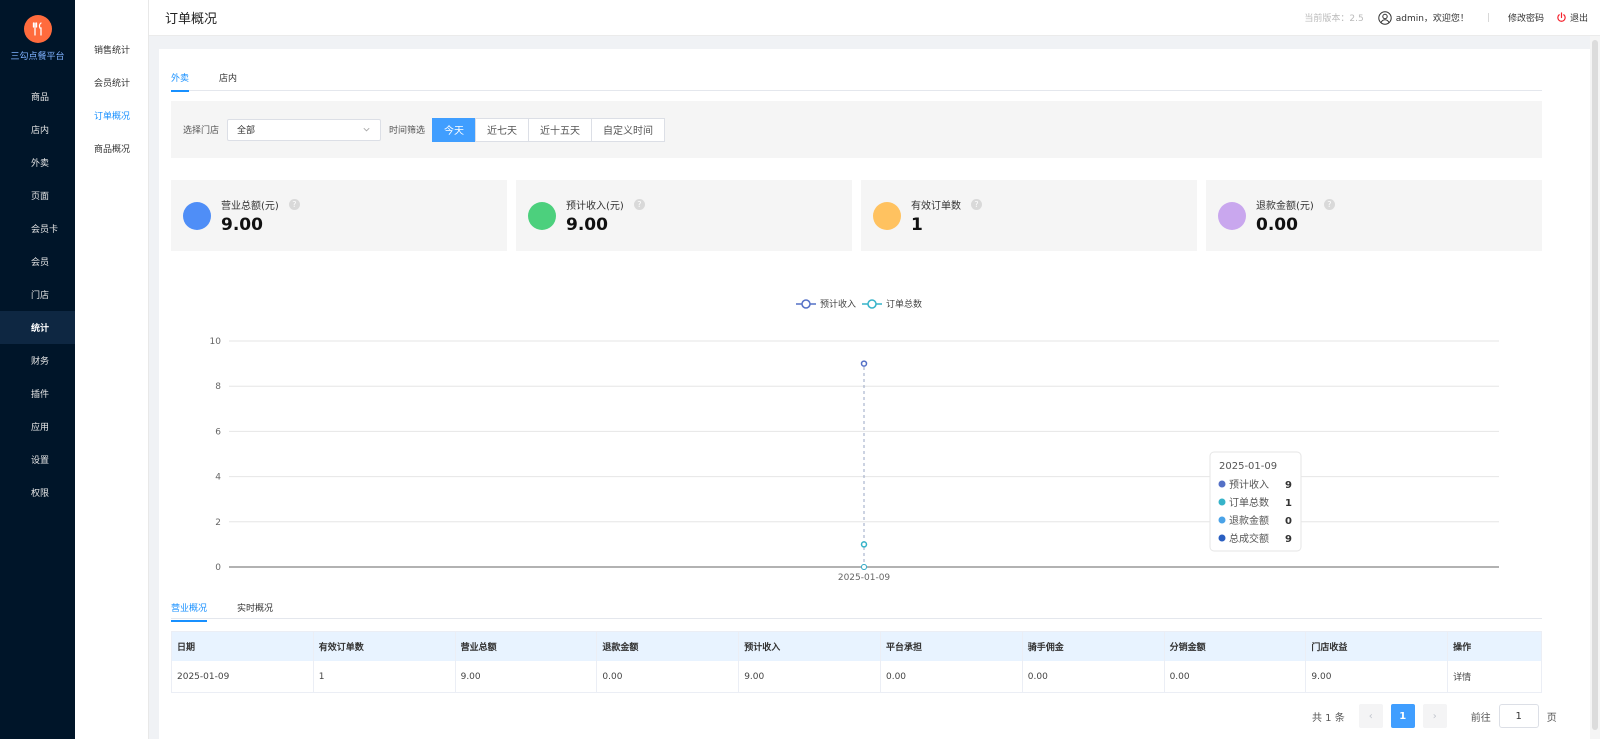 The image size is (1600, 739). I want to click on time-filter-button: 近十五天, so click(560, 129).